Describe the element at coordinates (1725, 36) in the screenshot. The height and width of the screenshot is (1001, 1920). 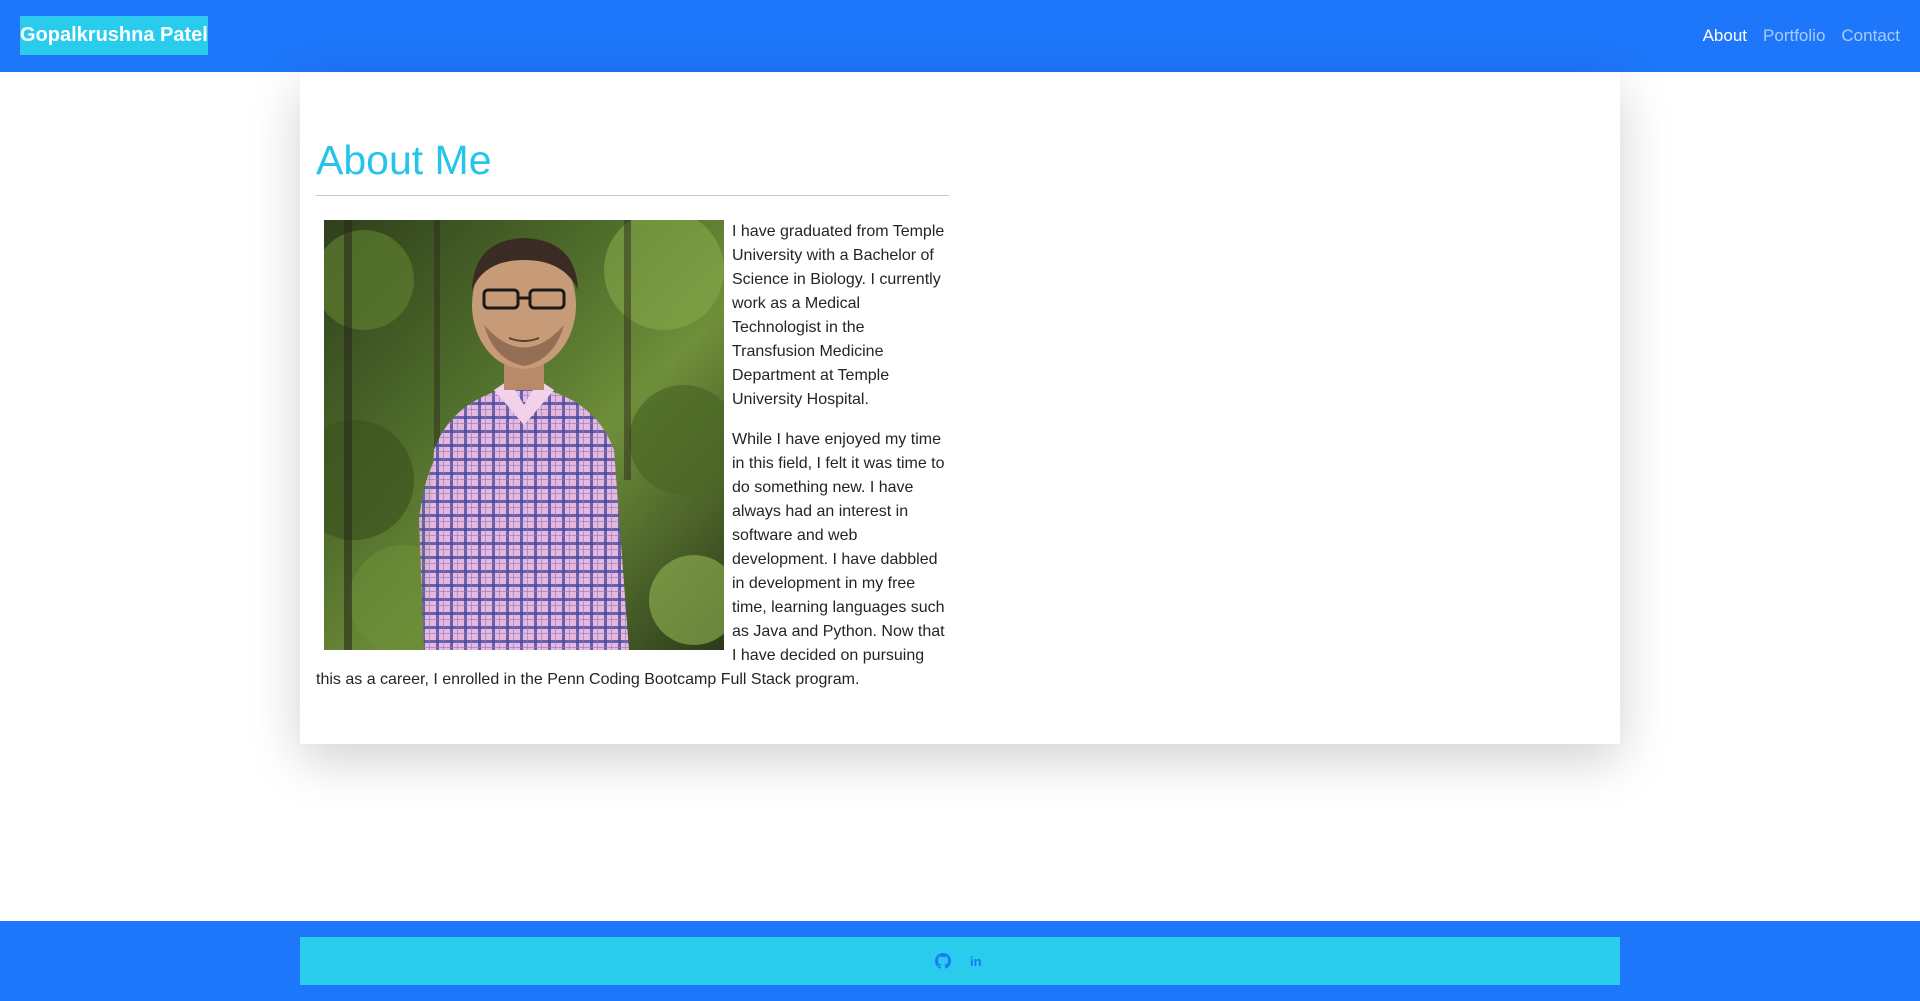
I see `nav-link-about: About` at that location.